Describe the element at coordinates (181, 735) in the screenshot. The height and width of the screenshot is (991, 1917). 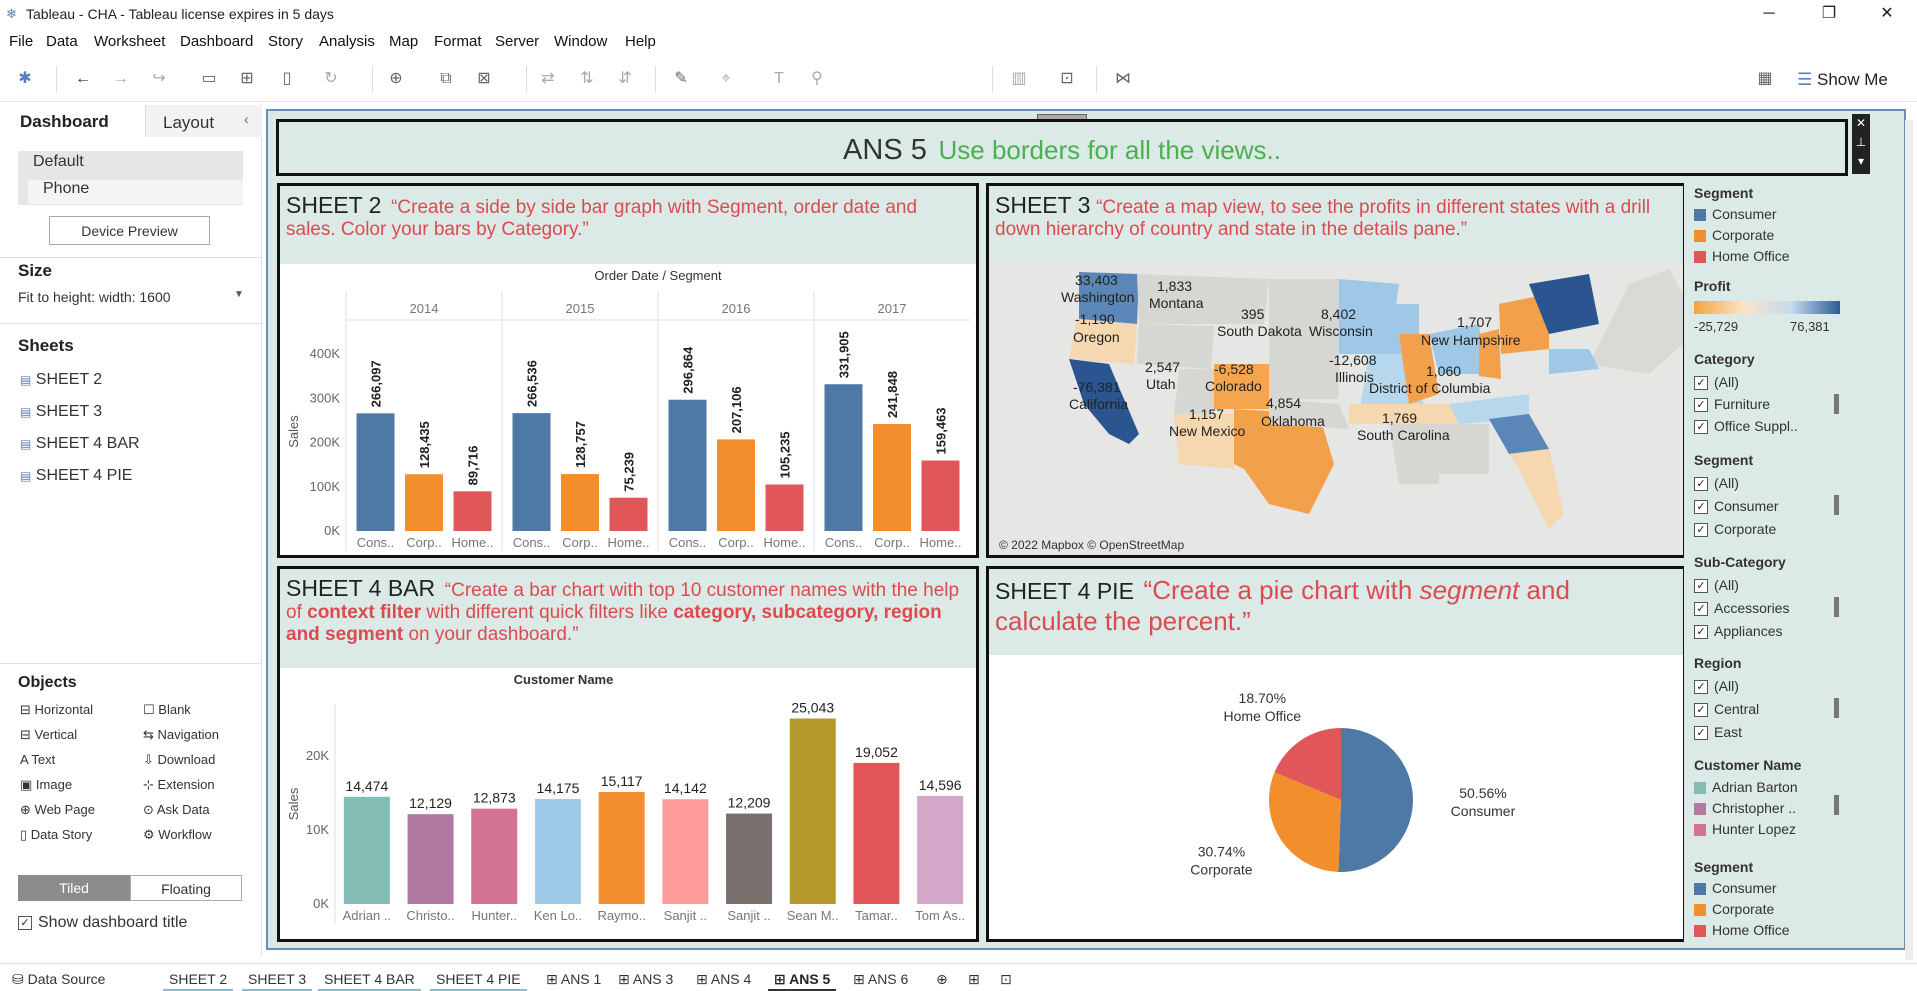
I see `object-navigation: ⇆ Navigation` at that location.